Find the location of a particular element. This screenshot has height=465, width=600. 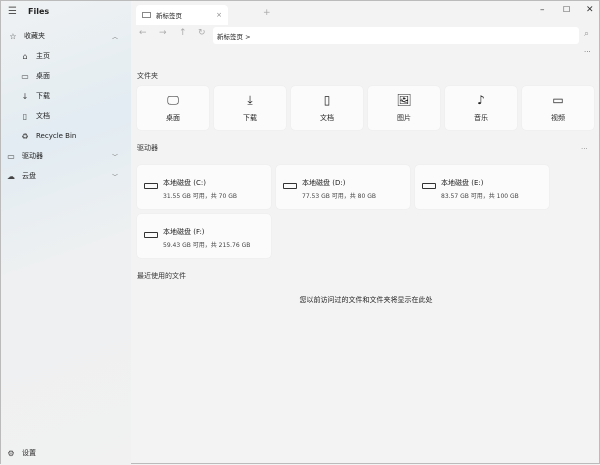

settings-label: 设置 is located at coordinates (29, 453).